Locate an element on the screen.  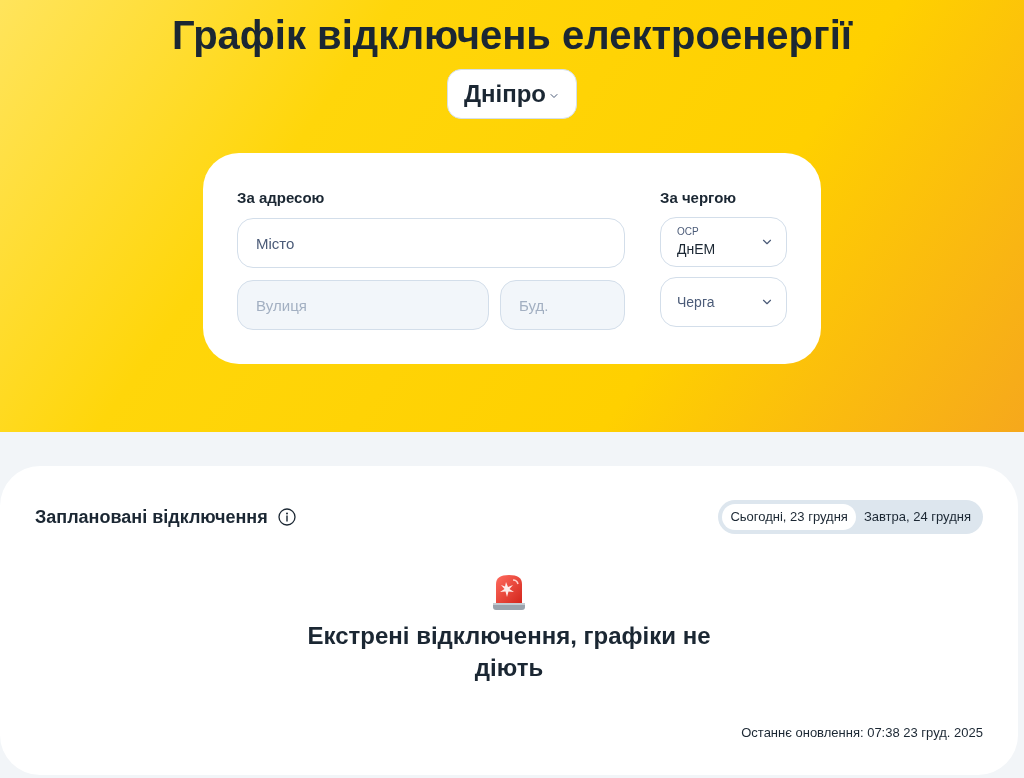
page-title: Графік відключень електроенергії is located at coordinates (512, 35).